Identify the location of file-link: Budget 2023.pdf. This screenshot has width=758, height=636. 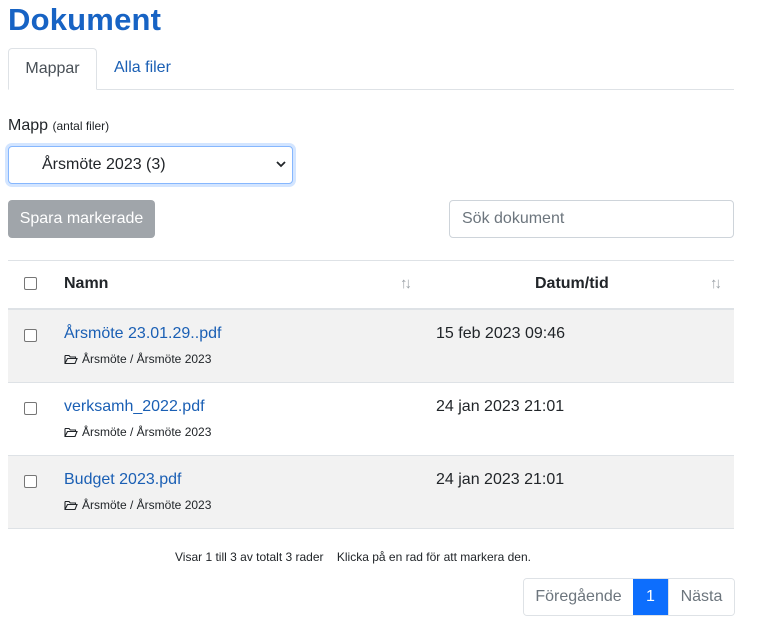
(122, 480).